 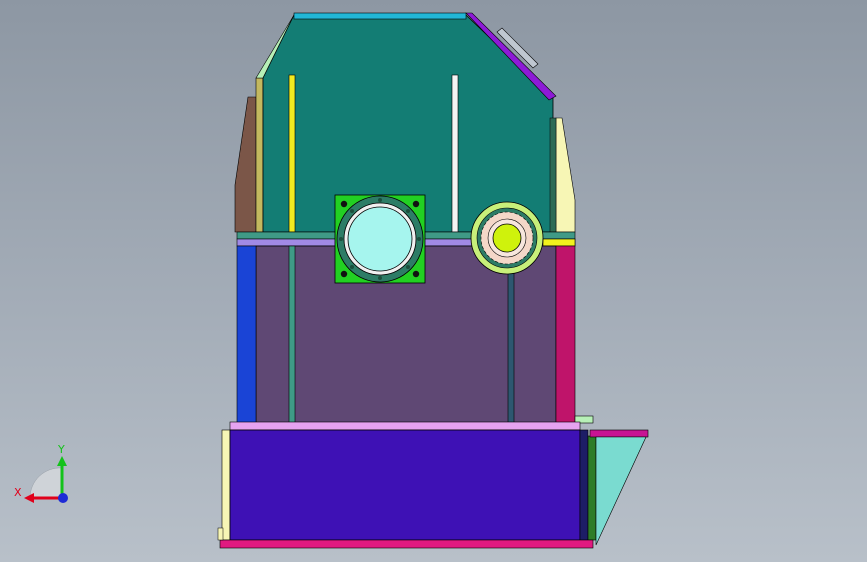 What do you see at coordinates (292, 335) in the screenshot?
I see `lower-rib-left` at bounding box center [292, 335].